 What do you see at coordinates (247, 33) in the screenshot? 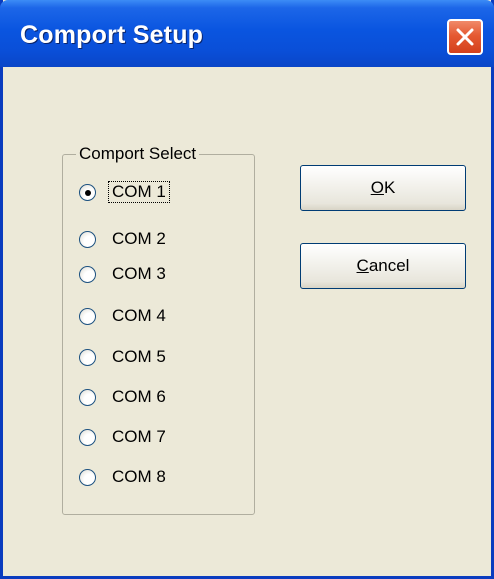
I see `title-bar: Comport Setup` at bounding box center [247, 33].